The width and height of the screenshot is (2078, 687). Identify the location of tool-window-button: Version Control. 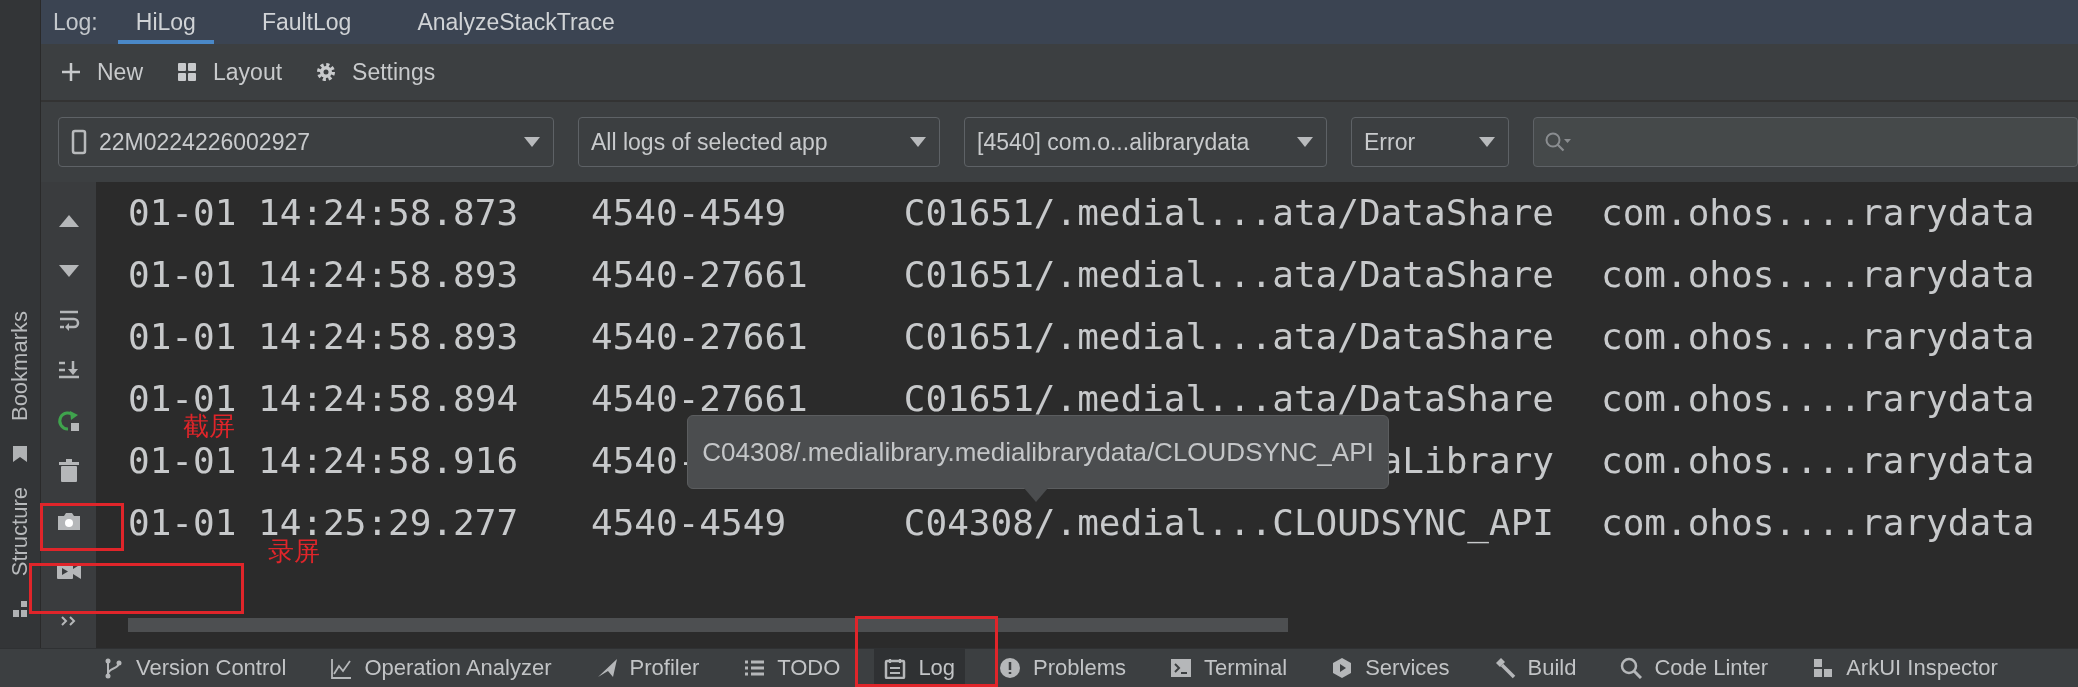
(194, 668).